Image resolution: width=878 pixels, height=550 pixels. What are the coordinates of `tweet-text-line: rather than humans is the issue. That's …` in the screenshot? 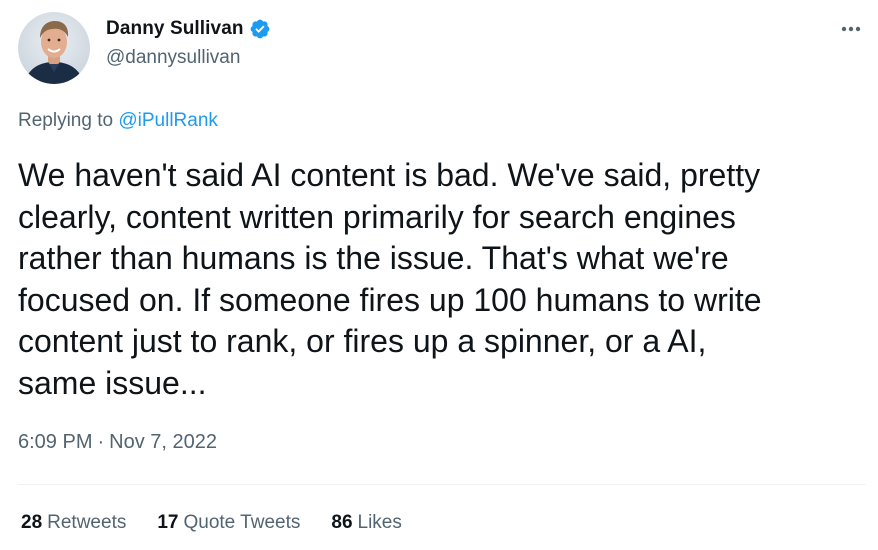 It's located at (373, 258).